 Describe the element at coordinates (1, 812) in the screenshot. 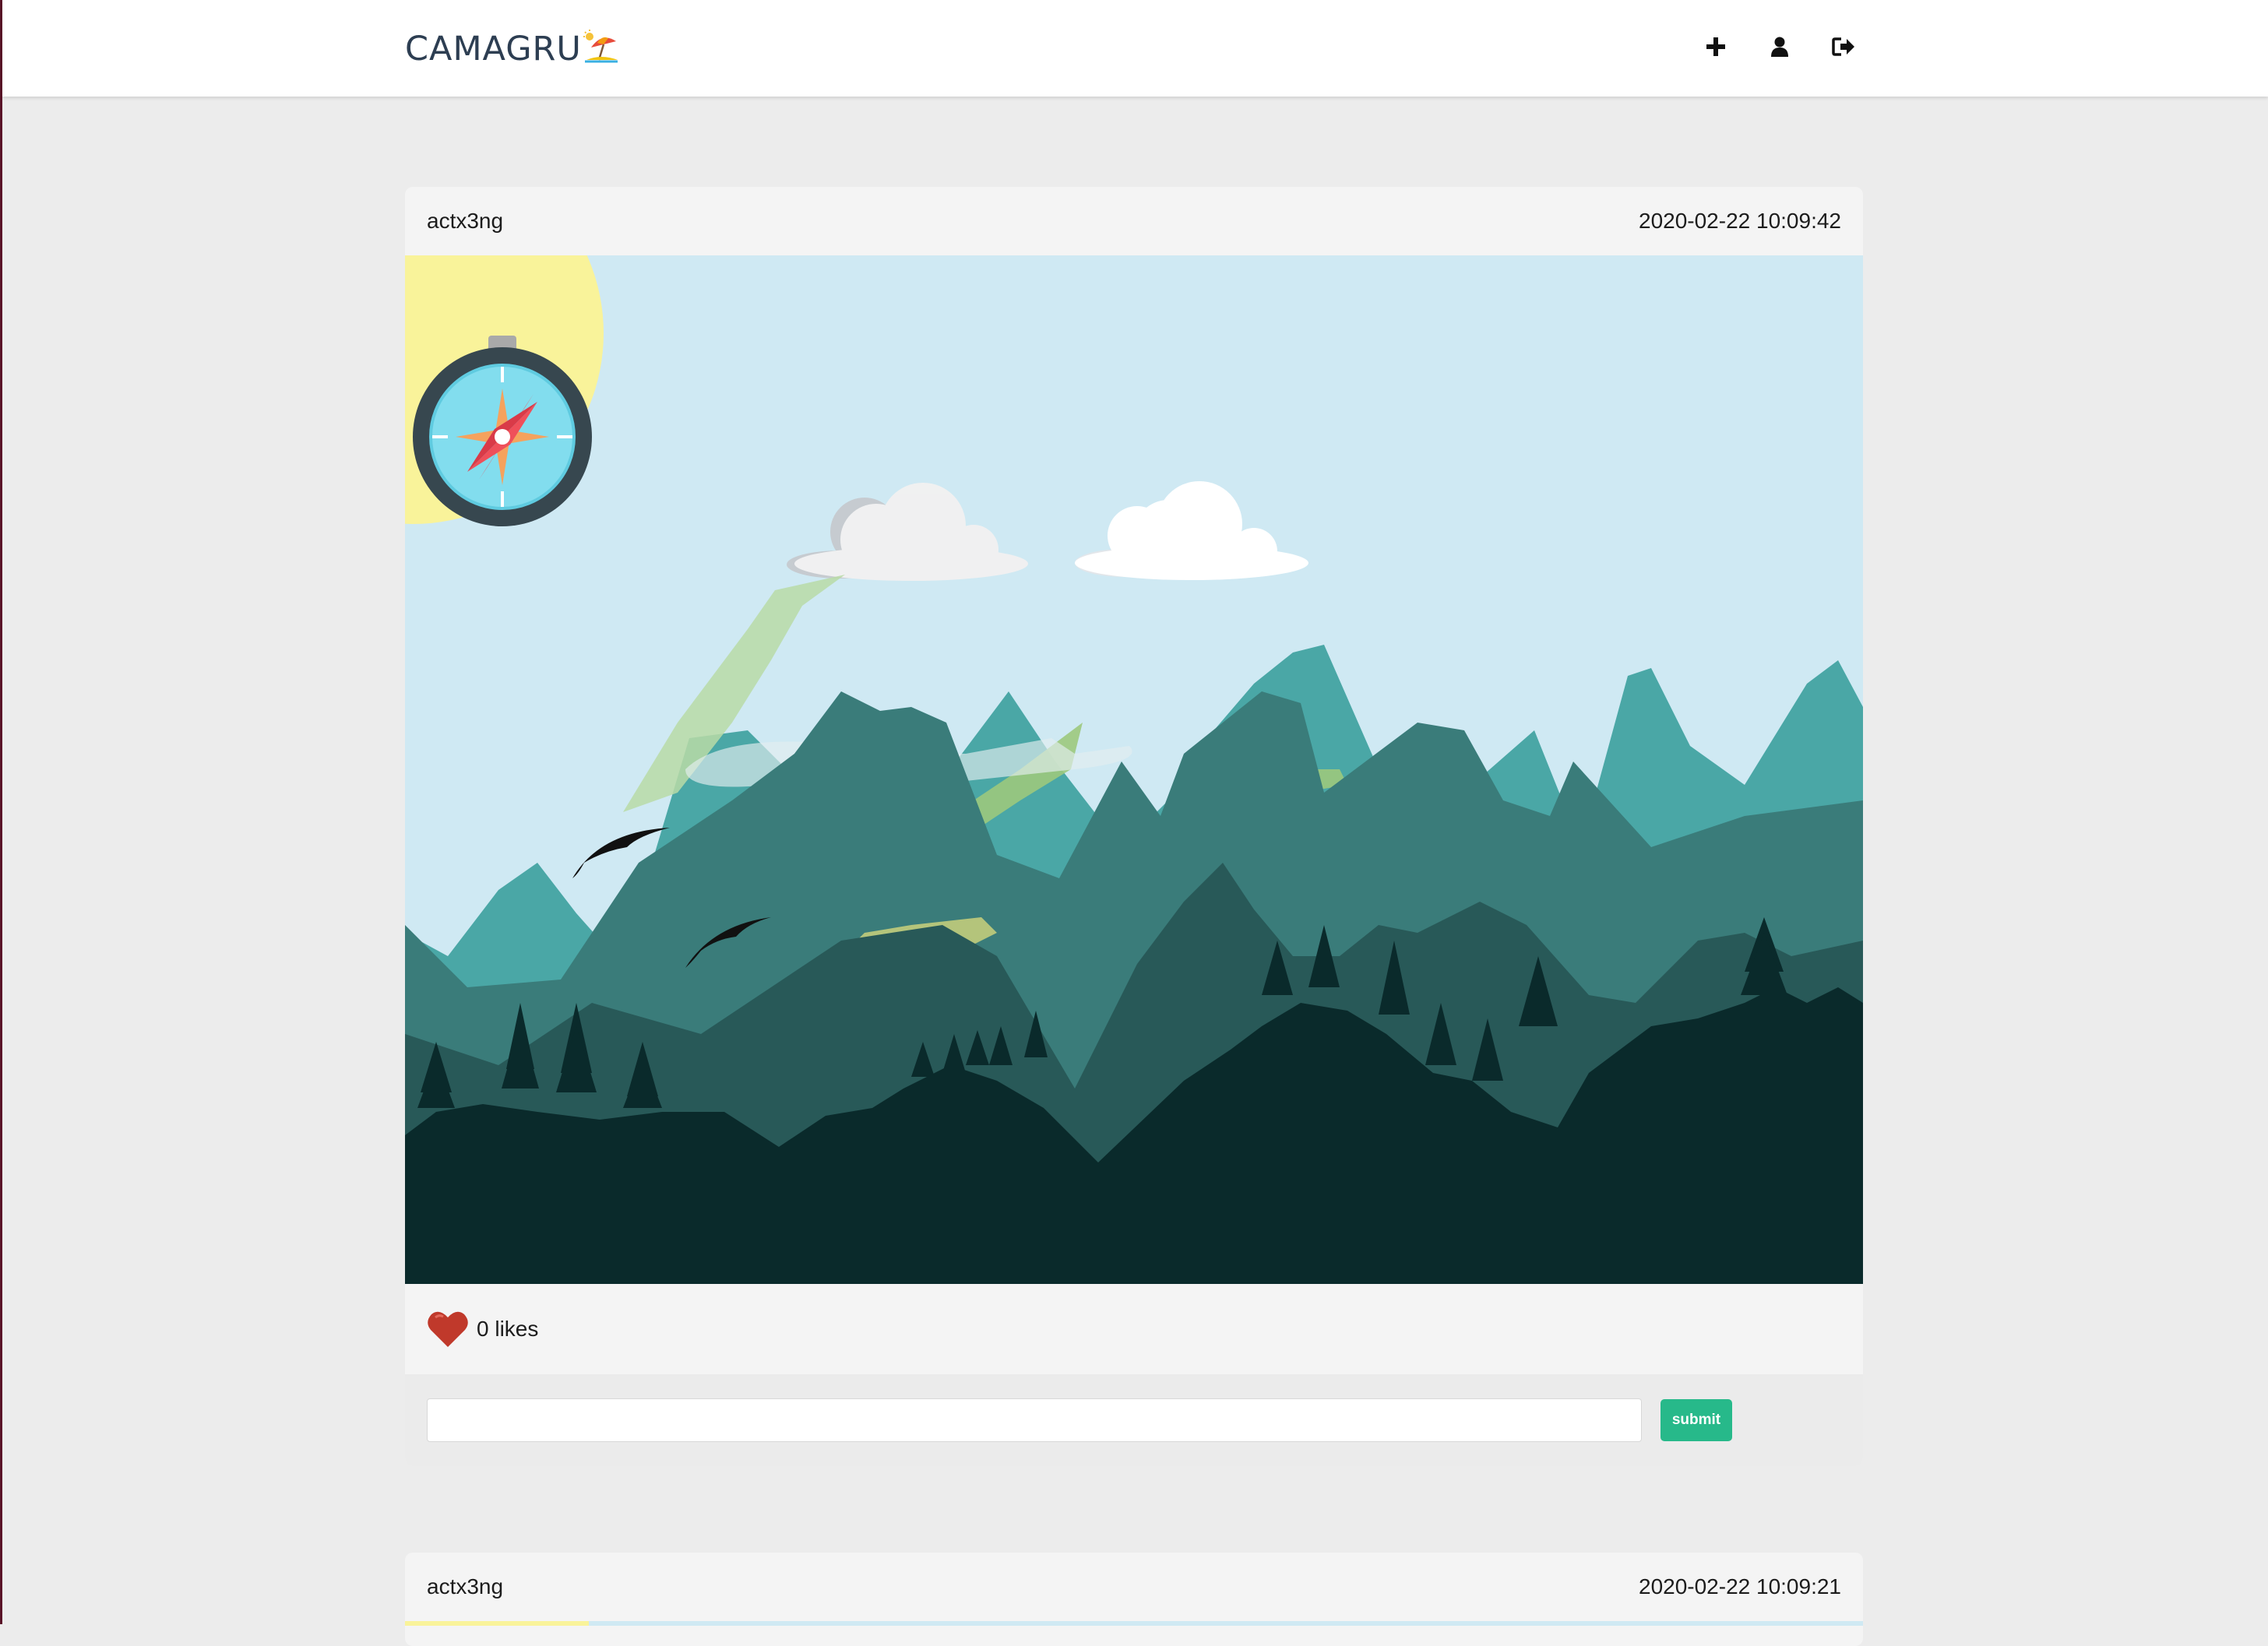

I see `window-edge` at that location.